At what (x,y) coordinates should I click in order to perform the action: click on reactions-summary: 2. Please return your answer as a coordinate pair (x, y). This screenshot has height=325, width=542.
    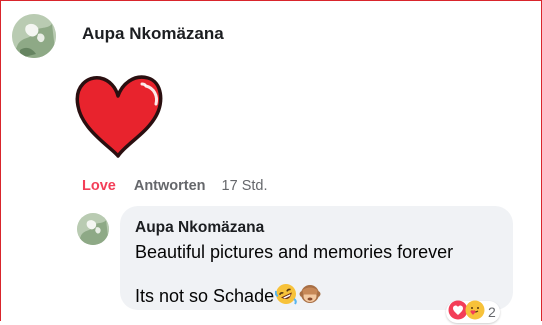
    Looking at the image, I should click on (473, 312).